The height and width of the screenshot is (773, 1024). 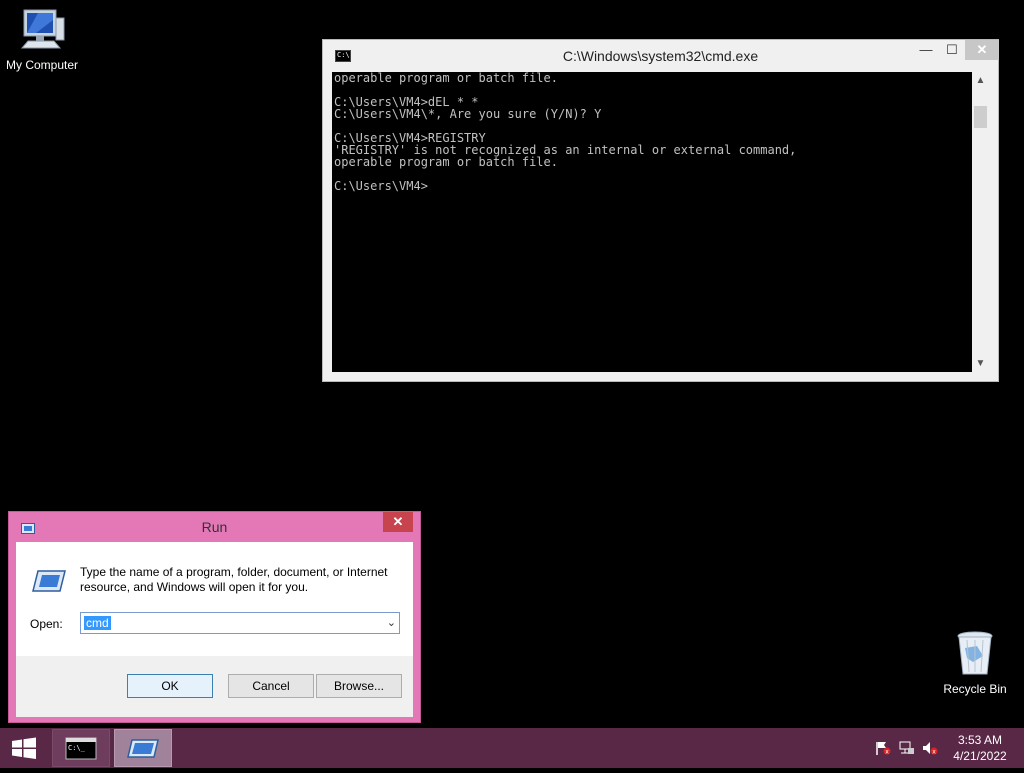 What do you see at coordinates (980, 80) in the screenshot?
I see `scroll-up-arrow-icon: ▲` at bounding box center [980, 80].